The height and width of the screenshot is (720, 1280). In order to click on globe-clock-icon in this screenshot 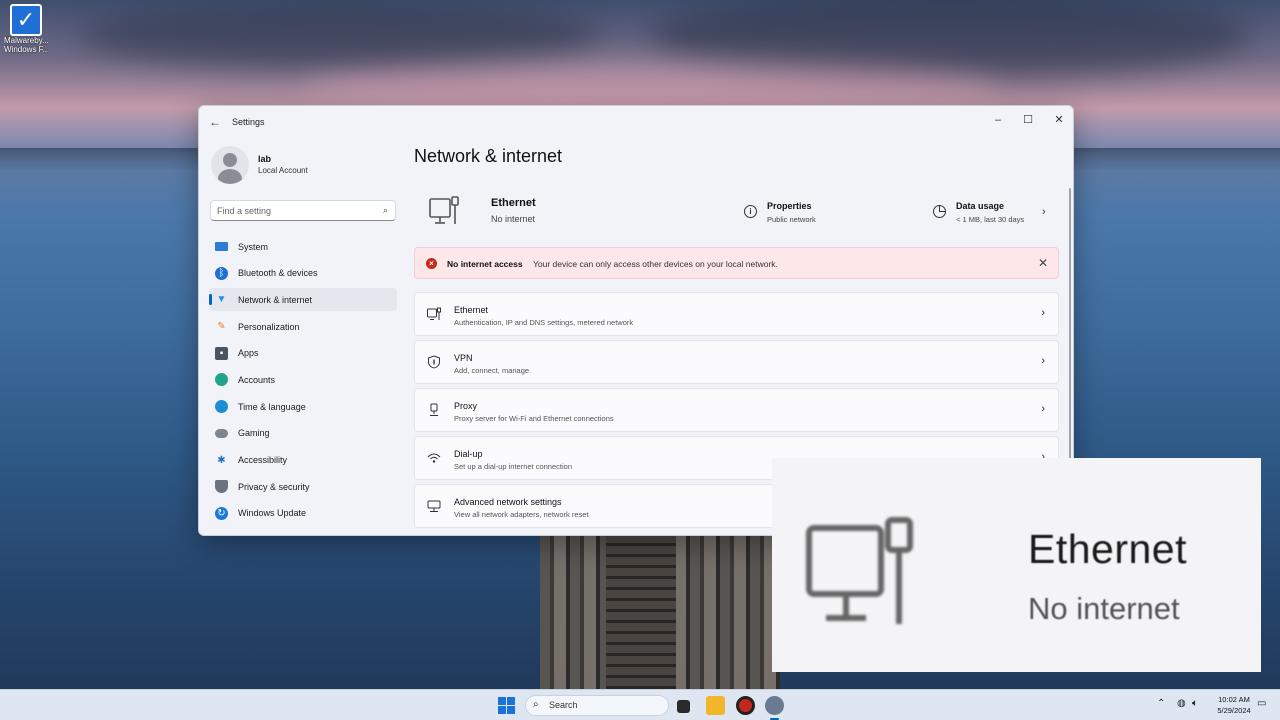, I will do `click(221, 407)`.